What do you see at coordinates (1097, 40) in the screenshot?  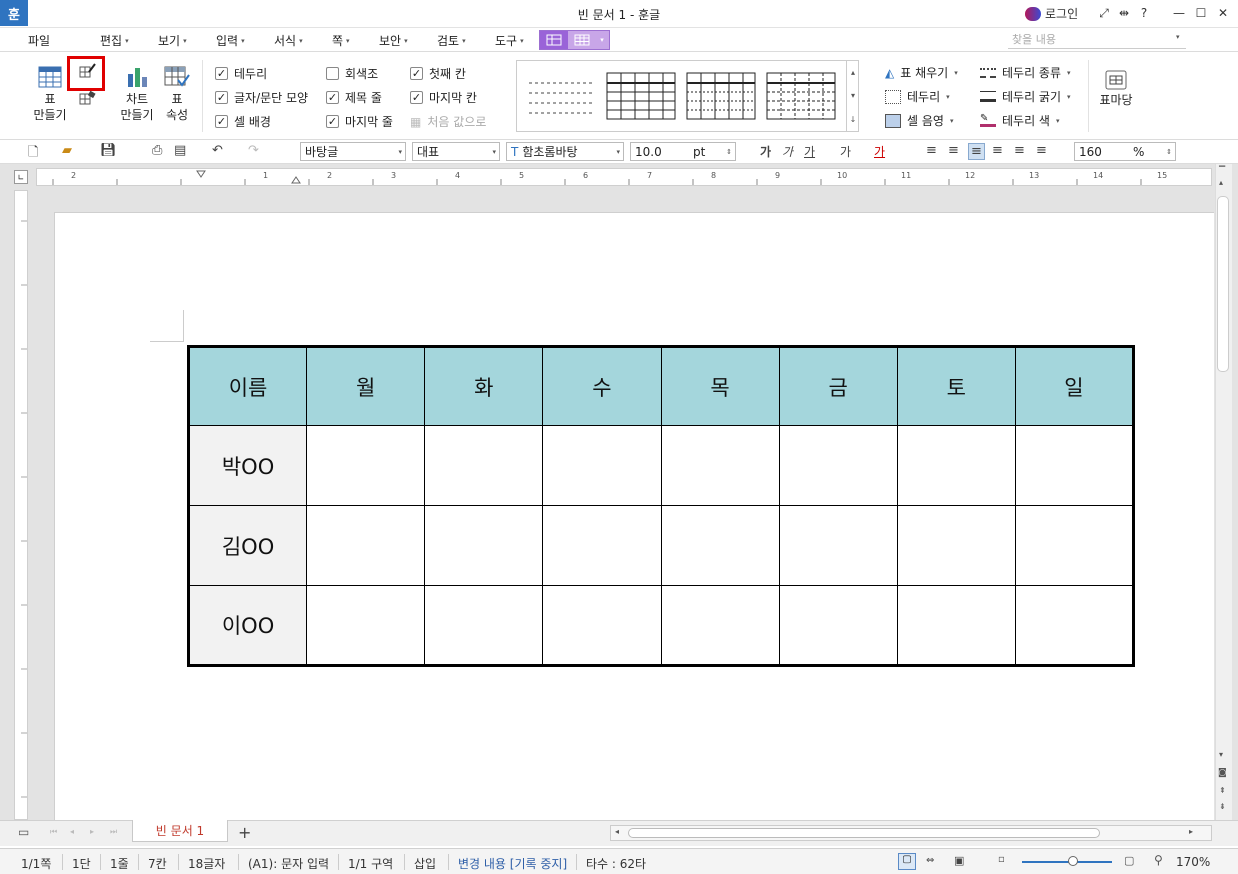 I see `search-input: 찾을 내용` at bounding box center [1097, 40].